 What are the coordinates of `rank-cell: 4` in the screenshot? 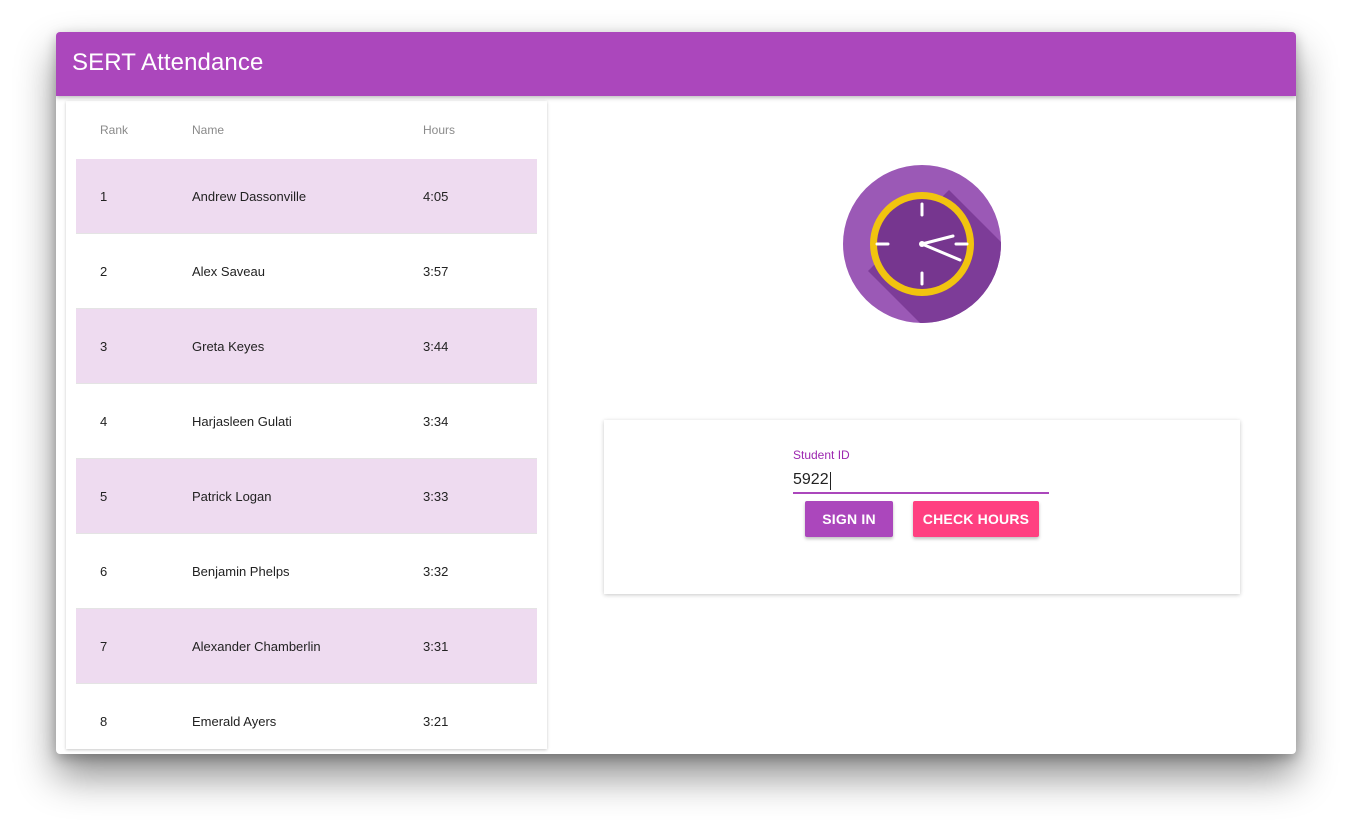 It's located at (104, 421).